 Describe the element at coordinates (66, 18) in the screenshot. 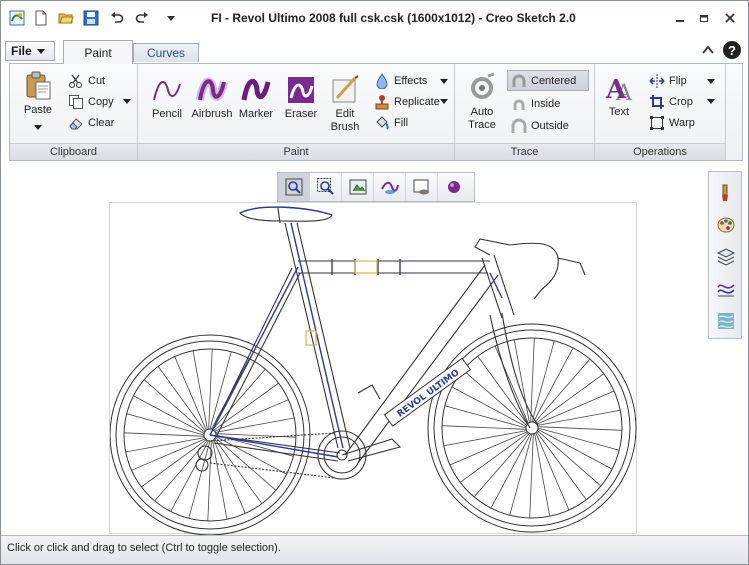

I see `open-icon` at that location.